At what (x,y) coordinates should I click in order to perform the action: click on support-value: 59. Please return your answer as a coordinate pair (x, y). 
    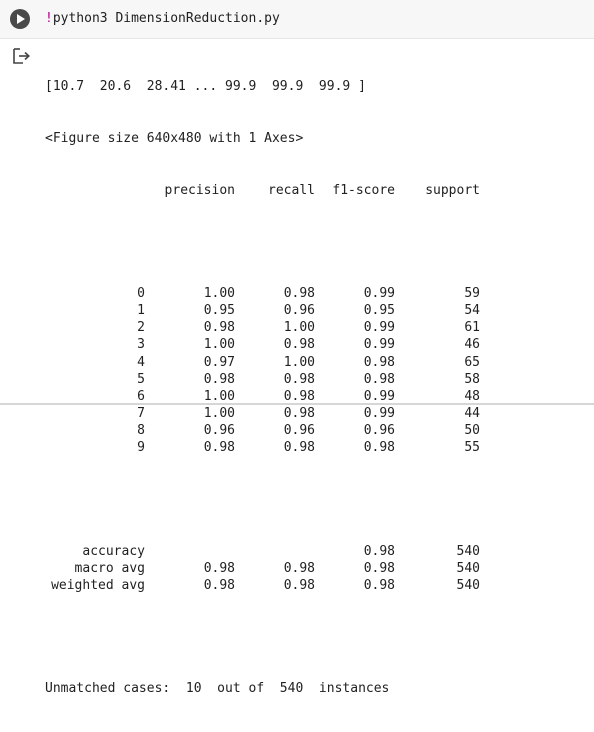
    Looking at the image, I should click on (472, 293).